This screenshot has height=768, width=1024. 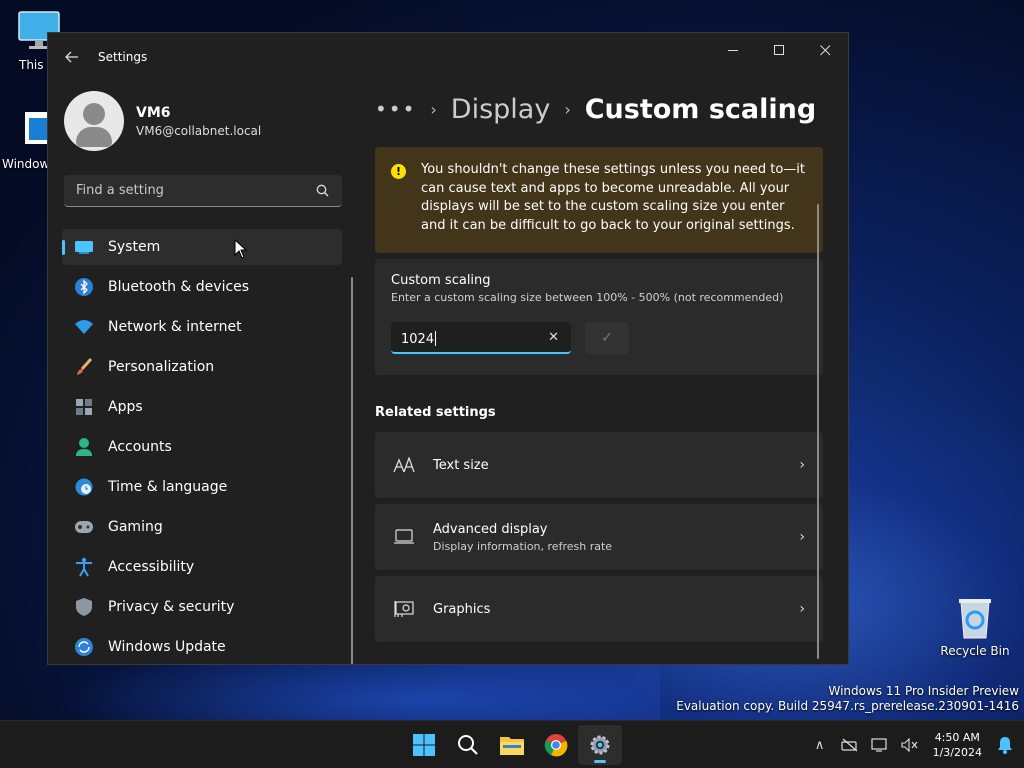 I want to click on volume-muted-icon, so click(x=910, y=745).